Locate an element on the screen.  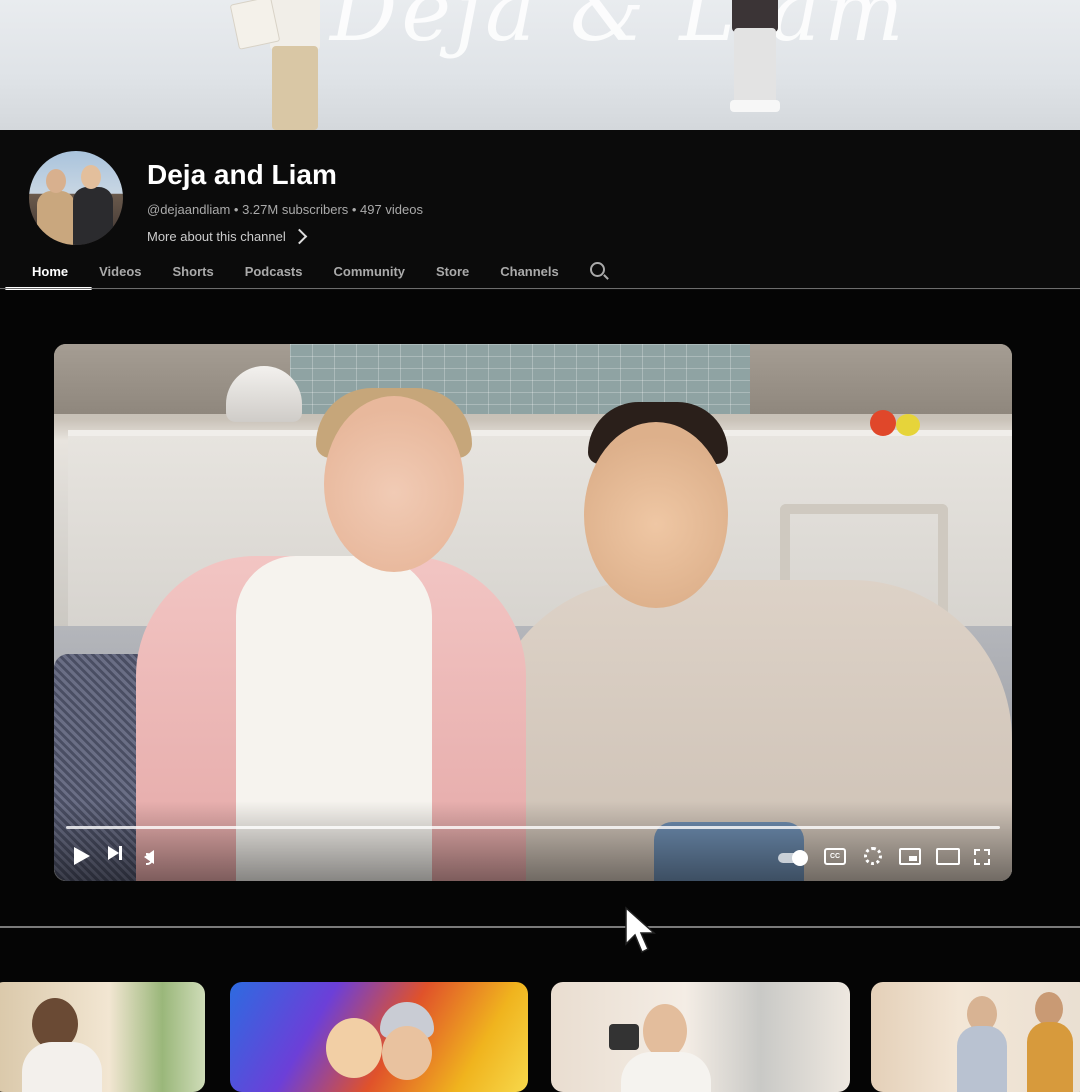
tab-store: Store is located at coordinates (452, 274).